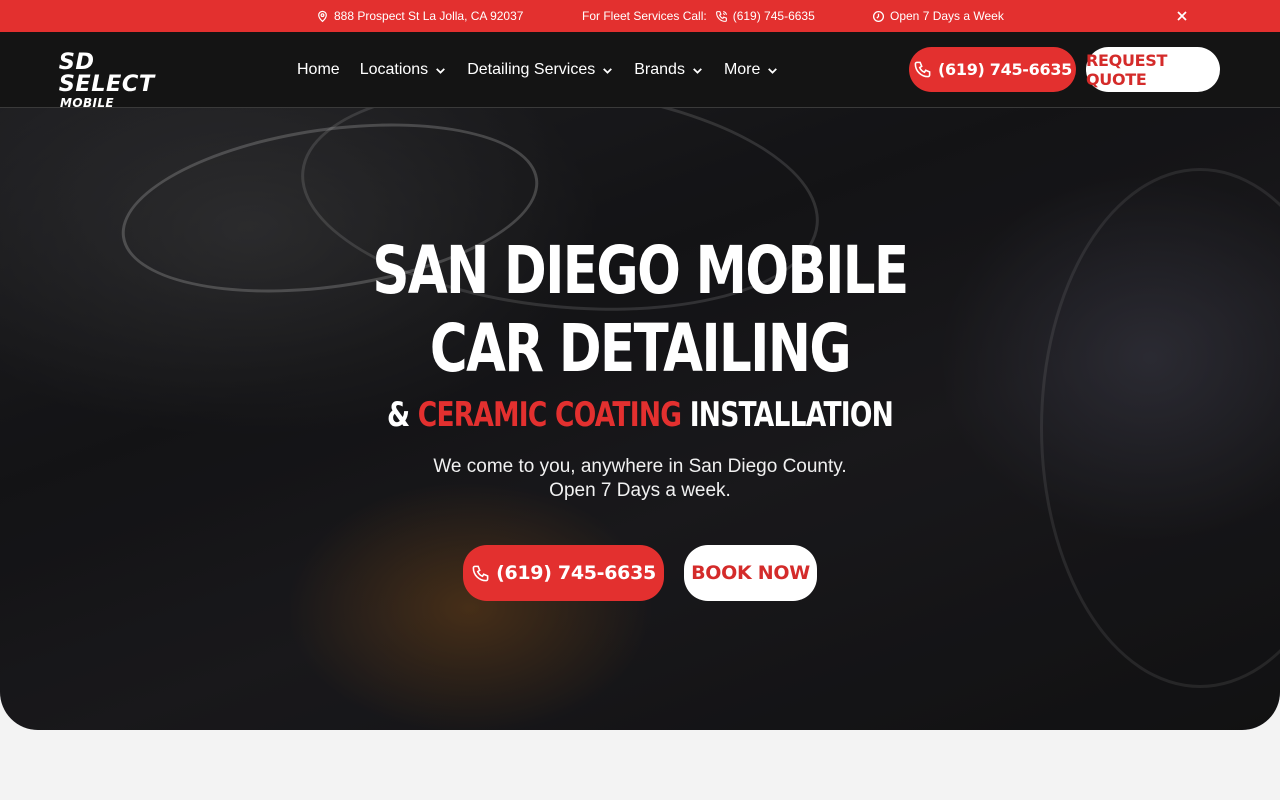 The image size is (1280, 800). I want to click on nav-more-label: More, so click(742, 69).